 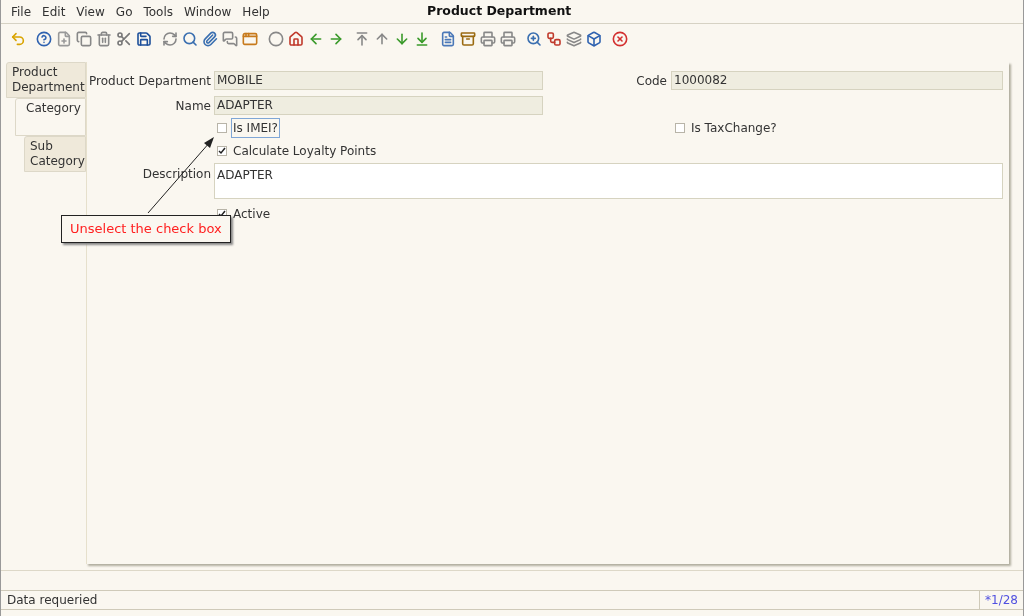 I want to click on menu-item: Tools, so click(x=158, y=11).